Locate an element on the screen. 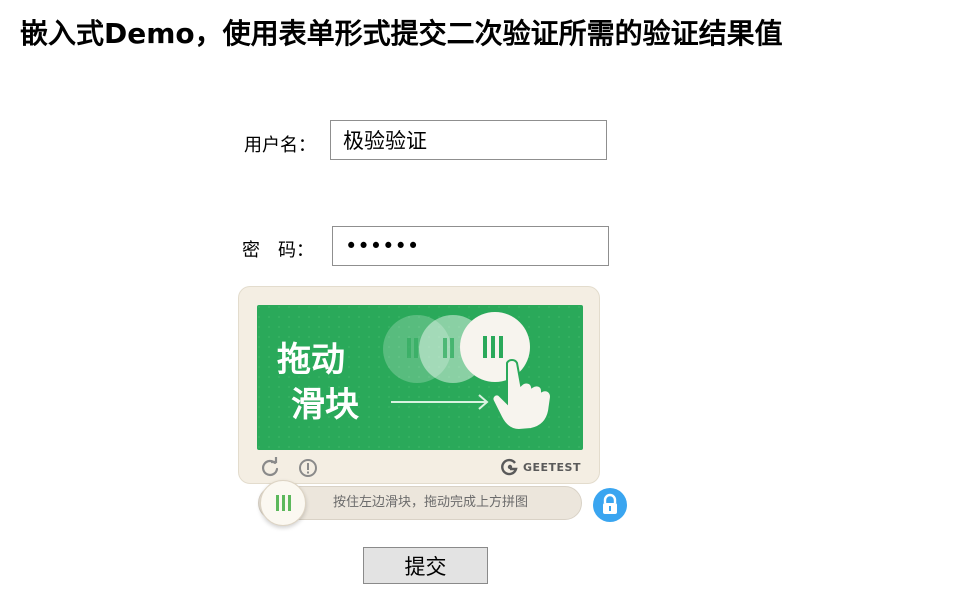 The height and width of the screenshot is (607, 963). page-title: 嵌入式Demo，使用表单形式提交二次验证所需的验证结果值 is located at coordinates (401, 33).